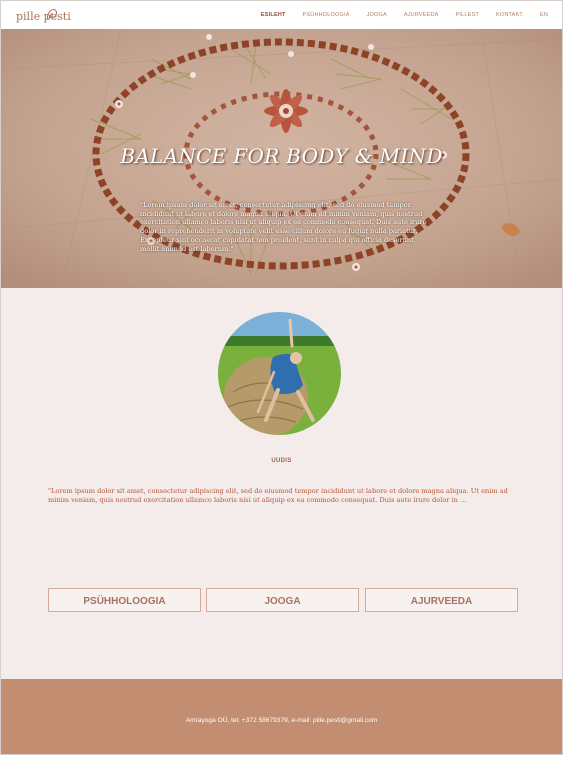 The image size is (565, 757). I want to click on nav-item-kontakt: KONTAKT, so click(509, 15).